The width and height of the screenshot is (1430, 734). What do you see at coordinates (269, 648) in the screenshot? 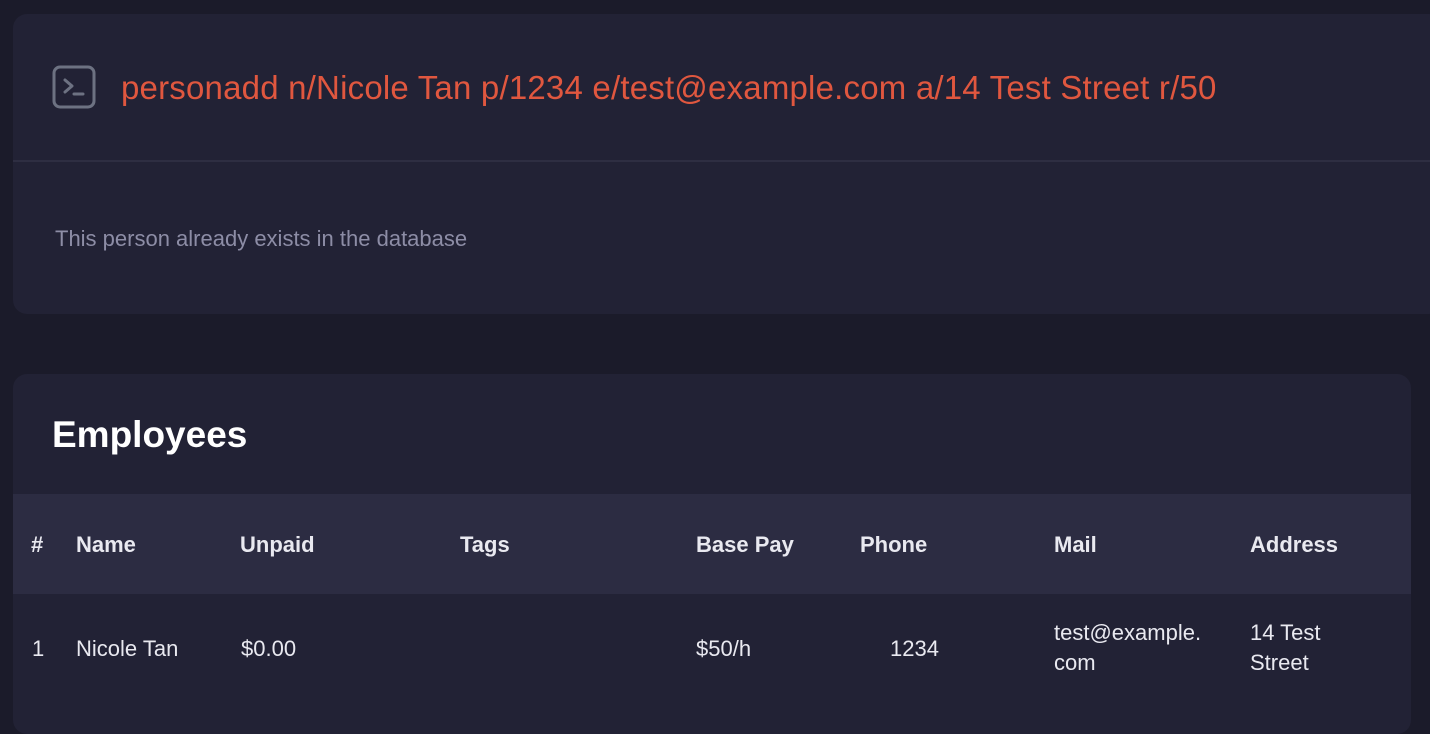
I see `cell-unpaid: $0.00` at bounding box center [269, 648].